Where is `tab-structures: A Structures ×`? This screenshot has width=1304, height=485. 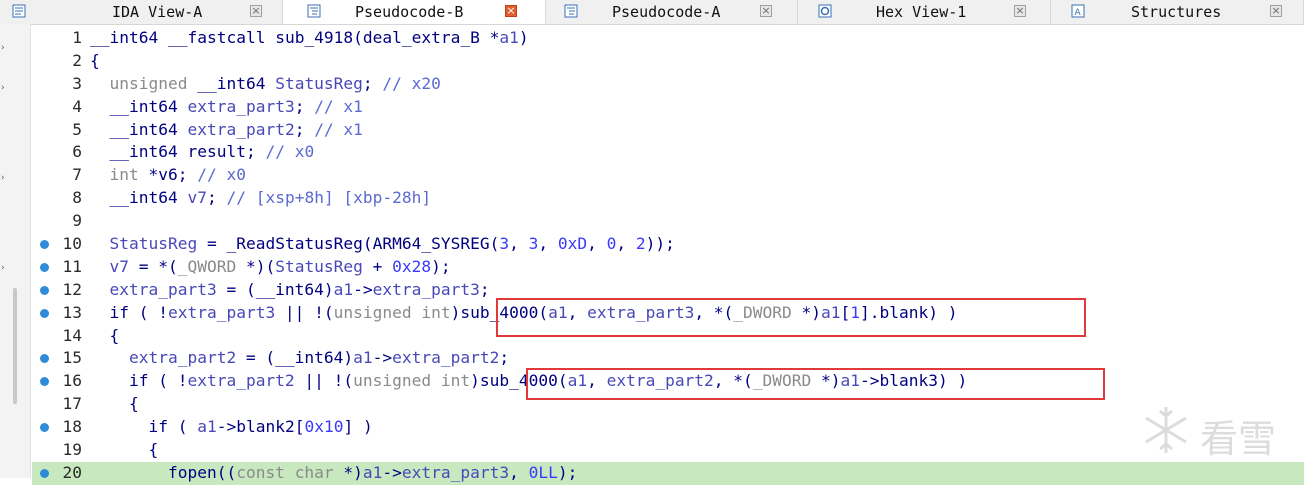
tab-structures: A Structures × is located at coordinates (1177, 12).